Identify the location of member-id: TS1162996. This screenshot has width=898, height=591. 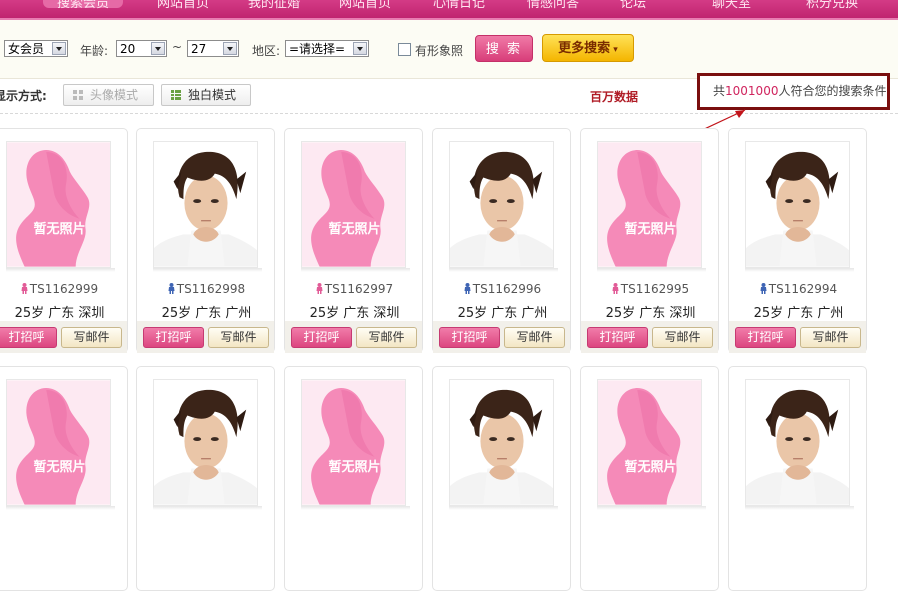
(502, 289).